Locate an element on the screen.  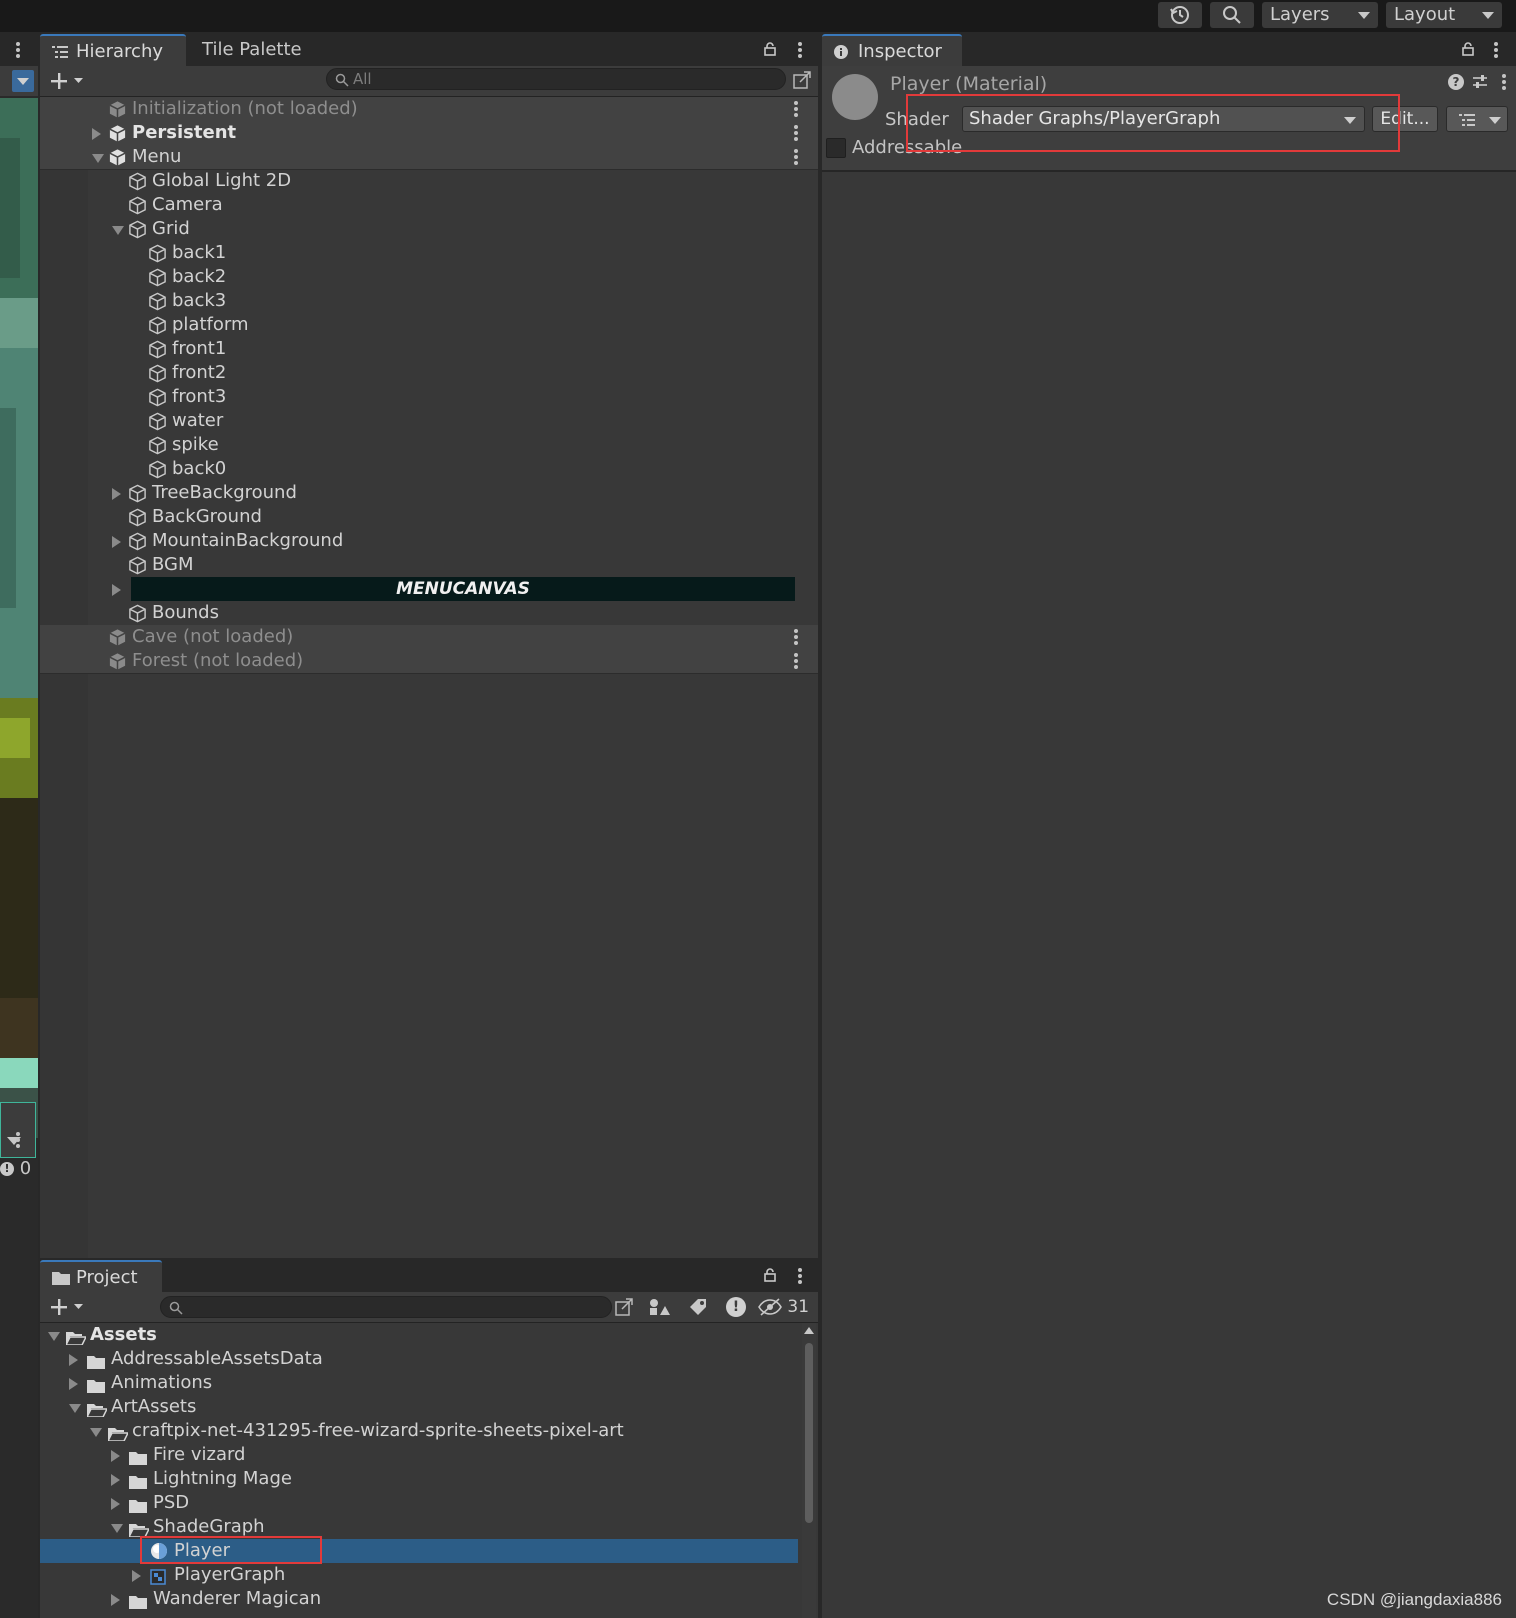
filter-by-label-icon is located at coordinates (698, 1307).